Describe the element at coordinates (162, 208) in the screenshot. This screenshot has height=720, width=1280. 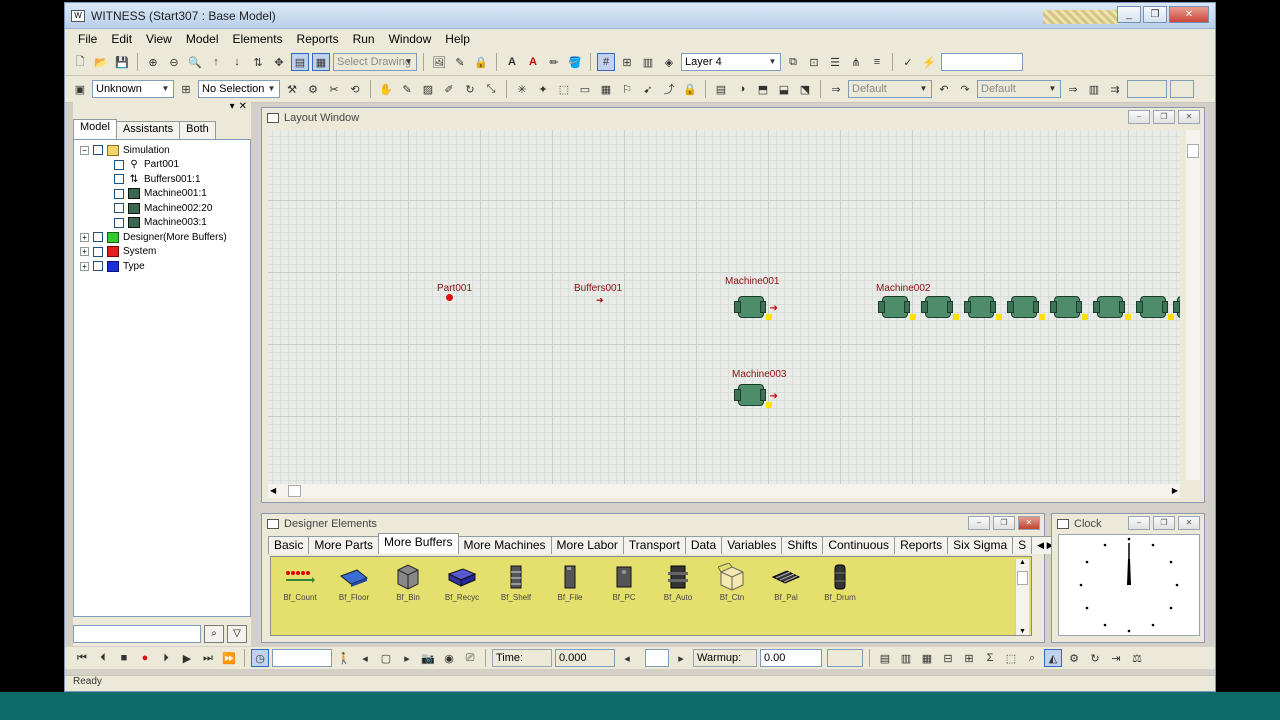
I see `tree-item-machine002: Machine002:20` at that location.